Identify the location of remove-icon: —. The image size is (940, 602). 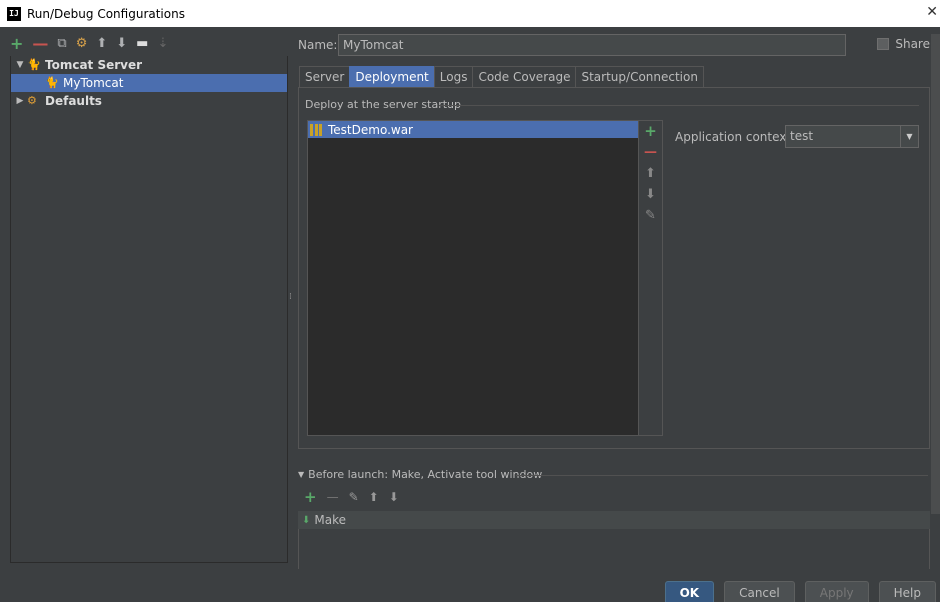
(40, 44).